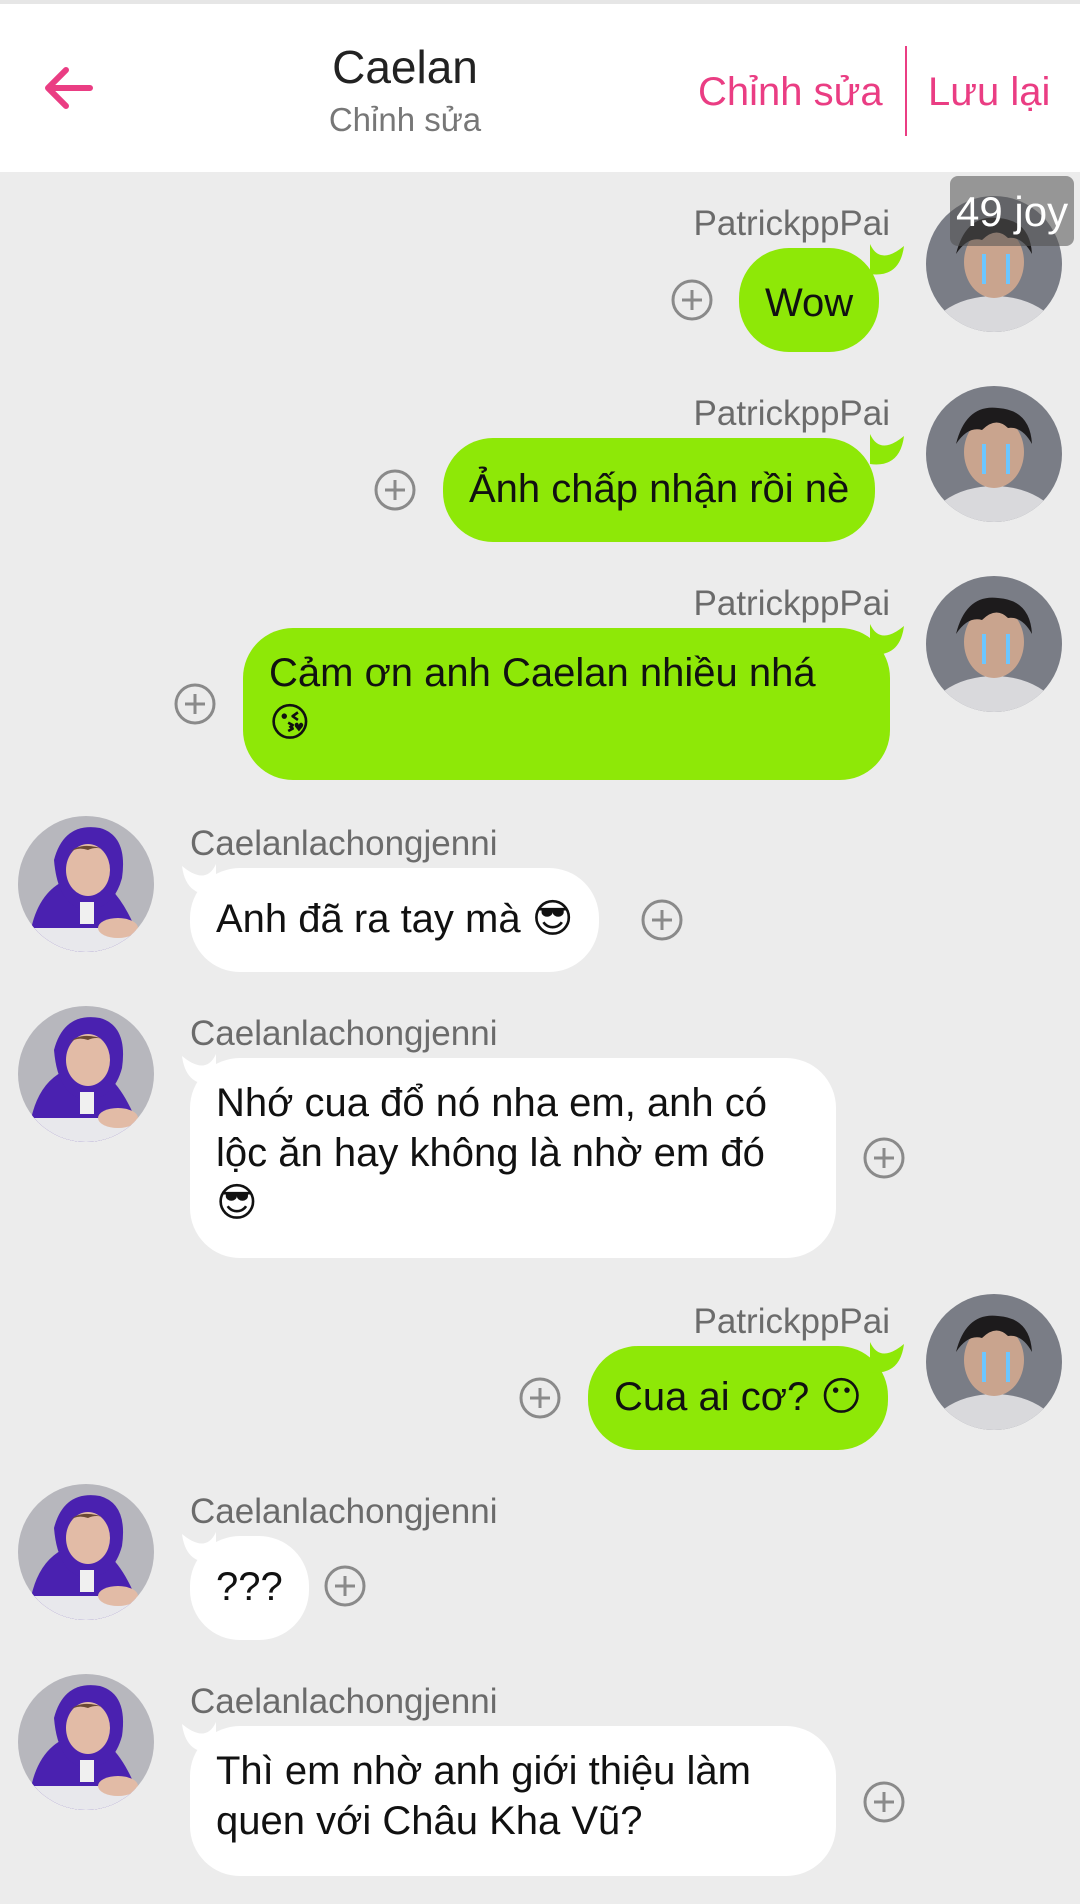  What do you see at coordinates (429, 1821) in the screenshot?
I see `message-text-line: quen với Châu Kha Vũ?` at bounding box center [429, 1821].